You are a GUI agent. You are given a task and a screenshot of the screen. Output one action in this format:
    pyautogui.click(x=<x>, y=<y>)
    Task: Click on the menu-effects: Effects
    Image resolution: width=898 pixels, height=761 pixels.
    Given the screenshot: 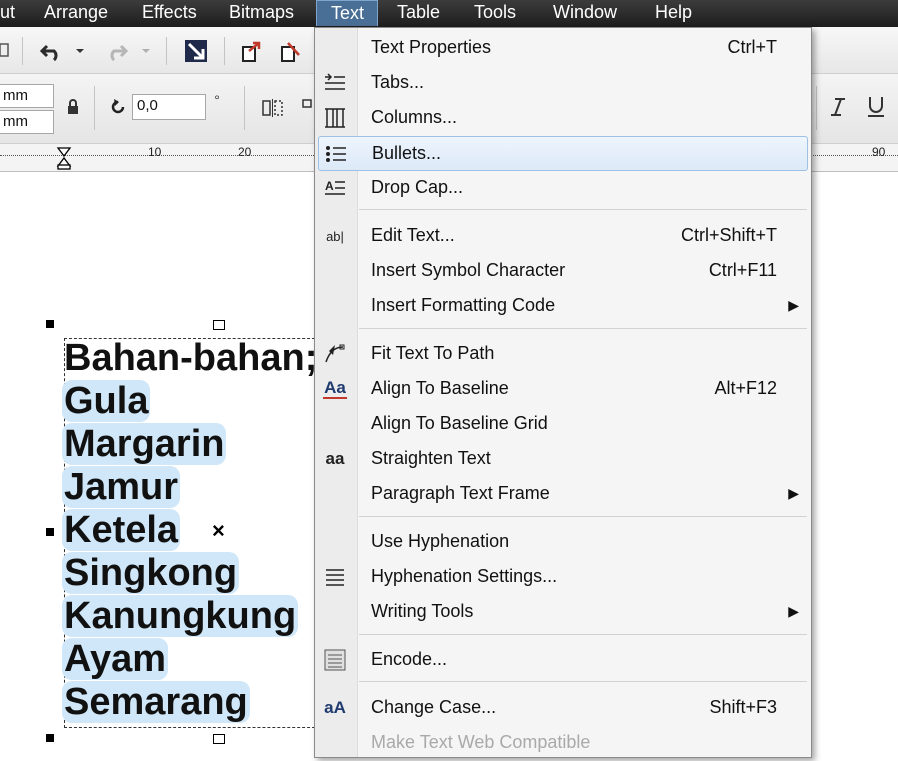 What is the action you would take?
    pyautogui.click(x=169, y=13)
    